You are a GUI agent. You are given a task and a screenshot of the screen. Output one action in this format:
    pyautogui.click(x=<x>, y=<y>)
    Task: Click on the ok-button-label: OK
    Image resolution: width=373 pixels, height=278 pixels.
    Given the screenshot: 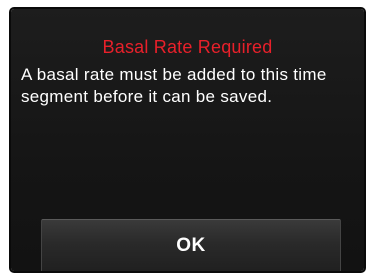 What is the action you would take?
    pyautogui.click(x=191, y=245)
    